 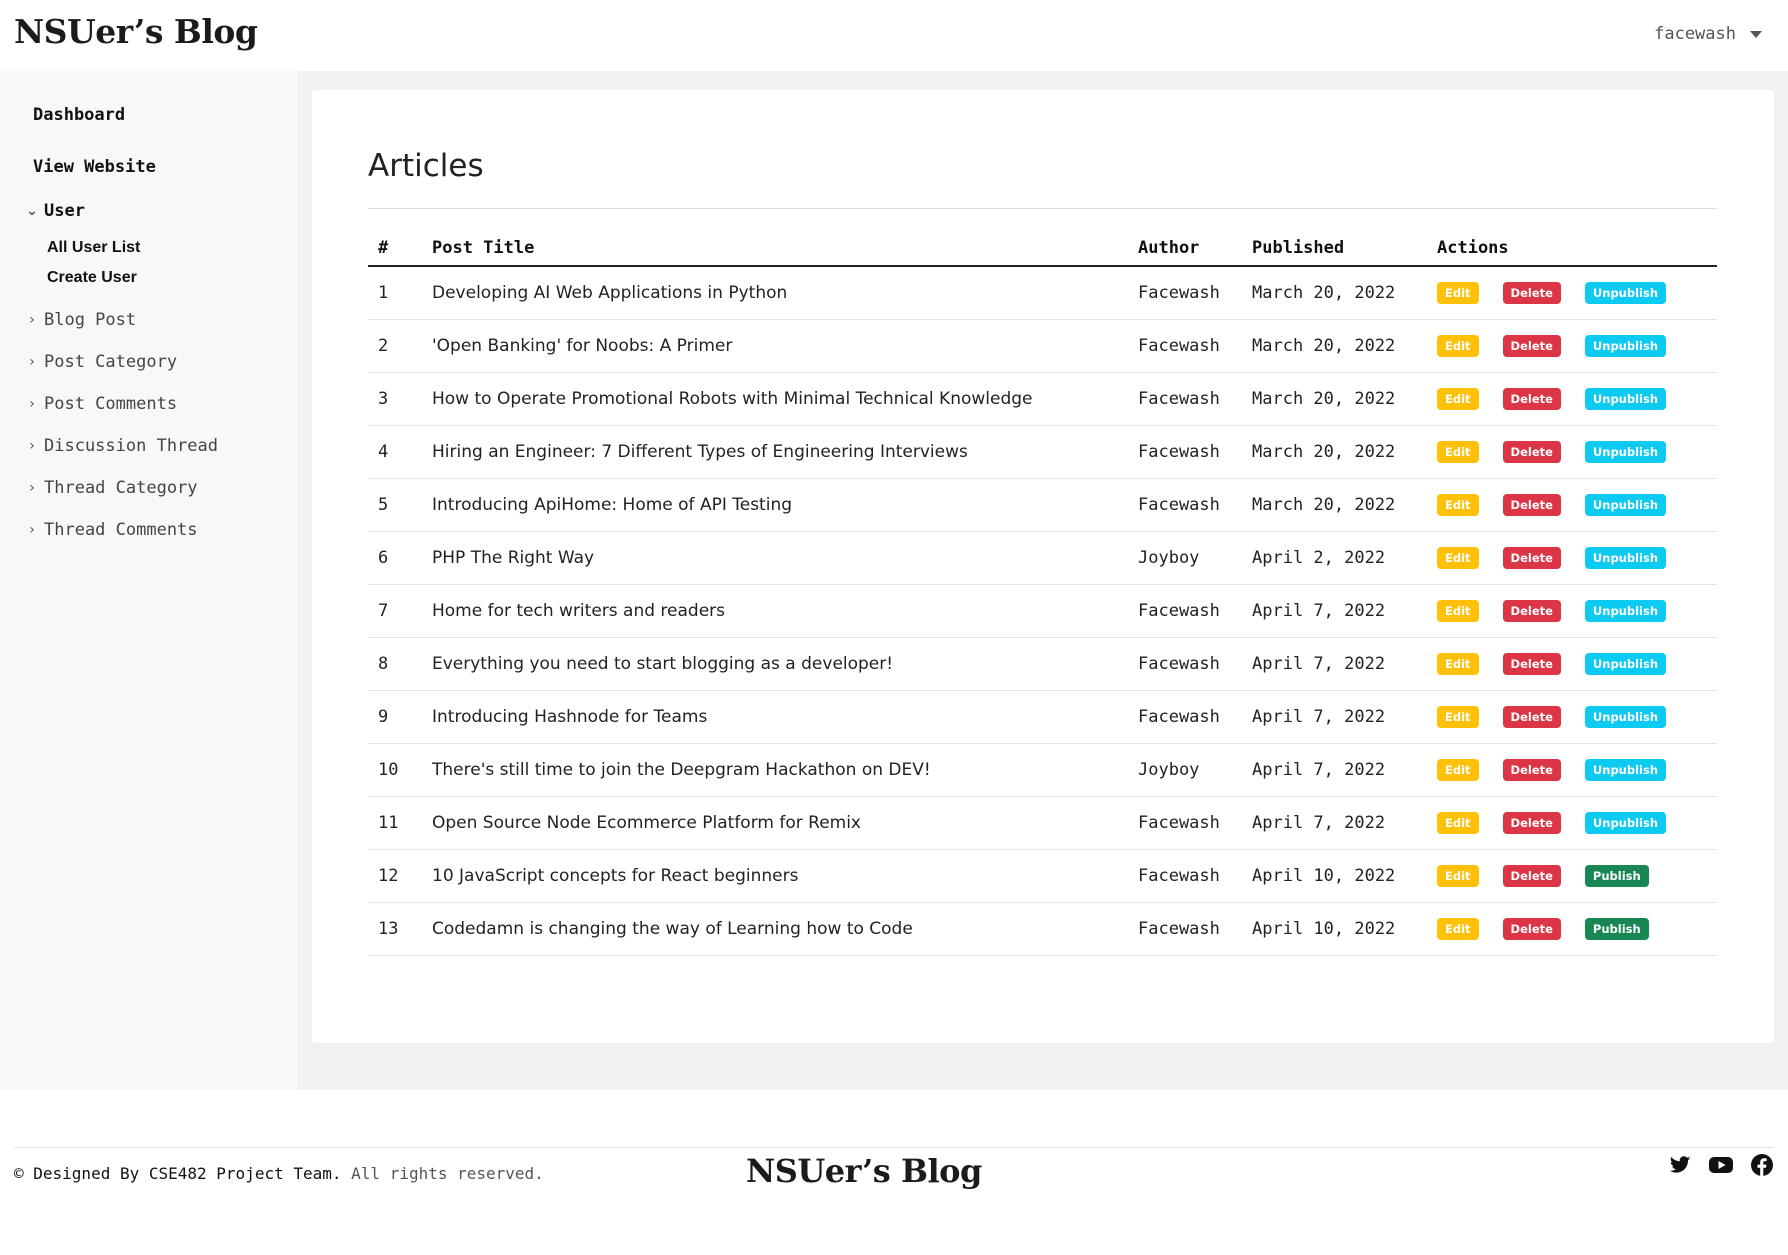 I want to click on sidebar-group-blog-post: › Blog Post, so click(x=81, y=320).